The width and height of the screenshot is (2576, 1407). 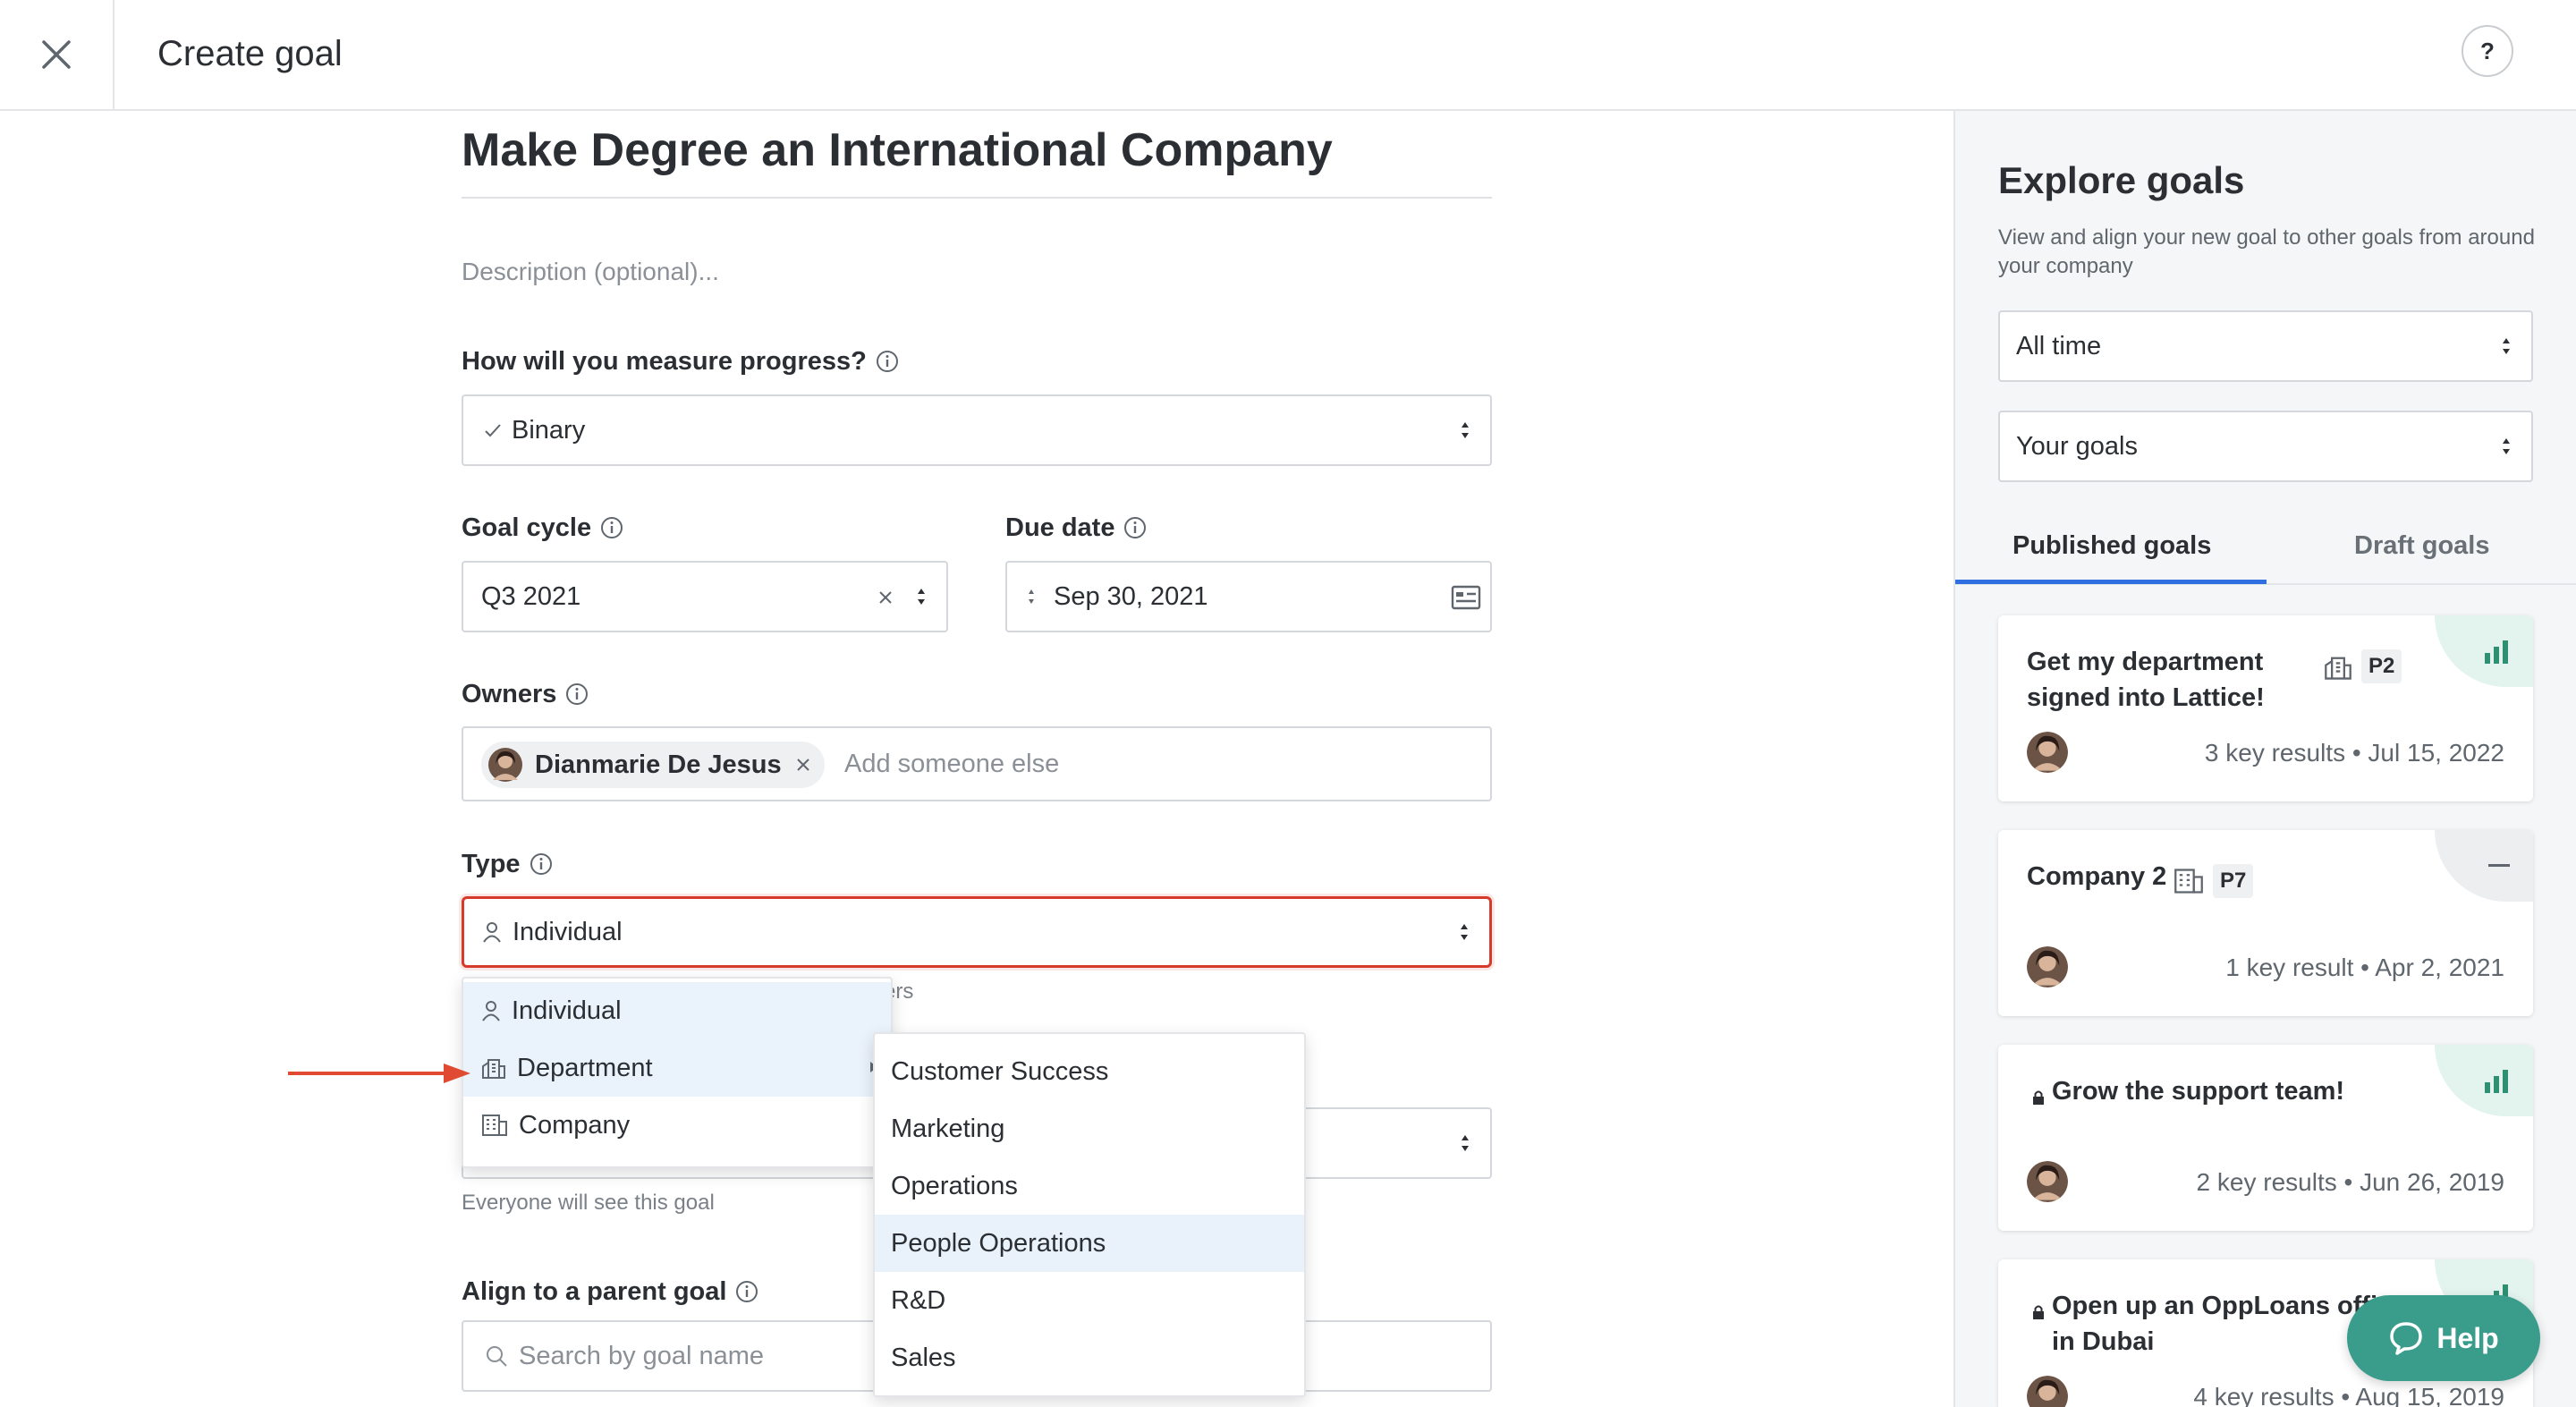 I want to click on annotation-arrow-icon, so click(x=379, y=1073).